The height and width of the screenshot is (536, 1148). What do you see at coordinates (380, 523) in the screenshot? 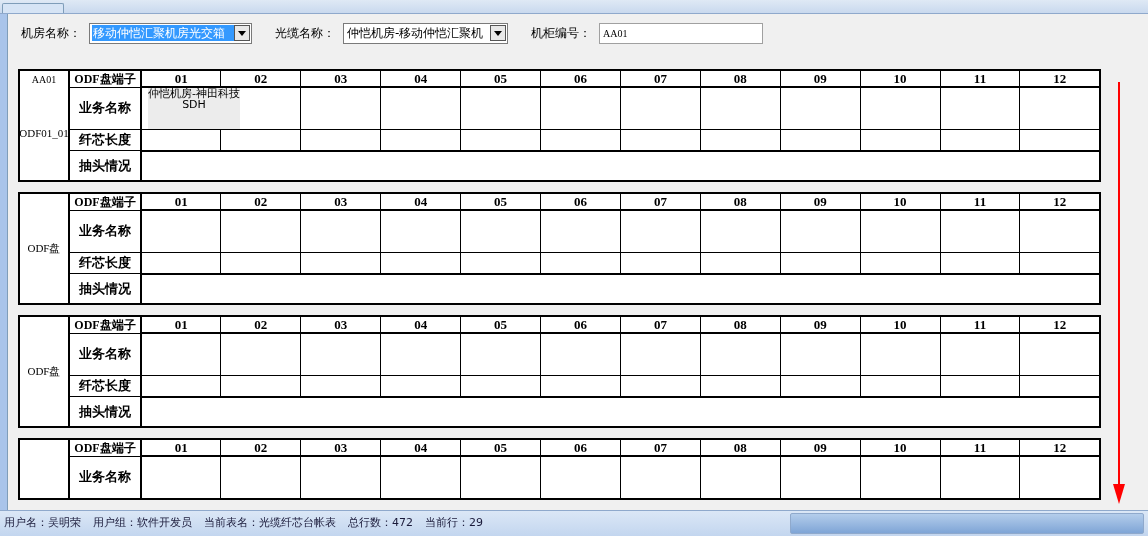
I see `status-text: 总行数：472` at bounding box center [380, 523].